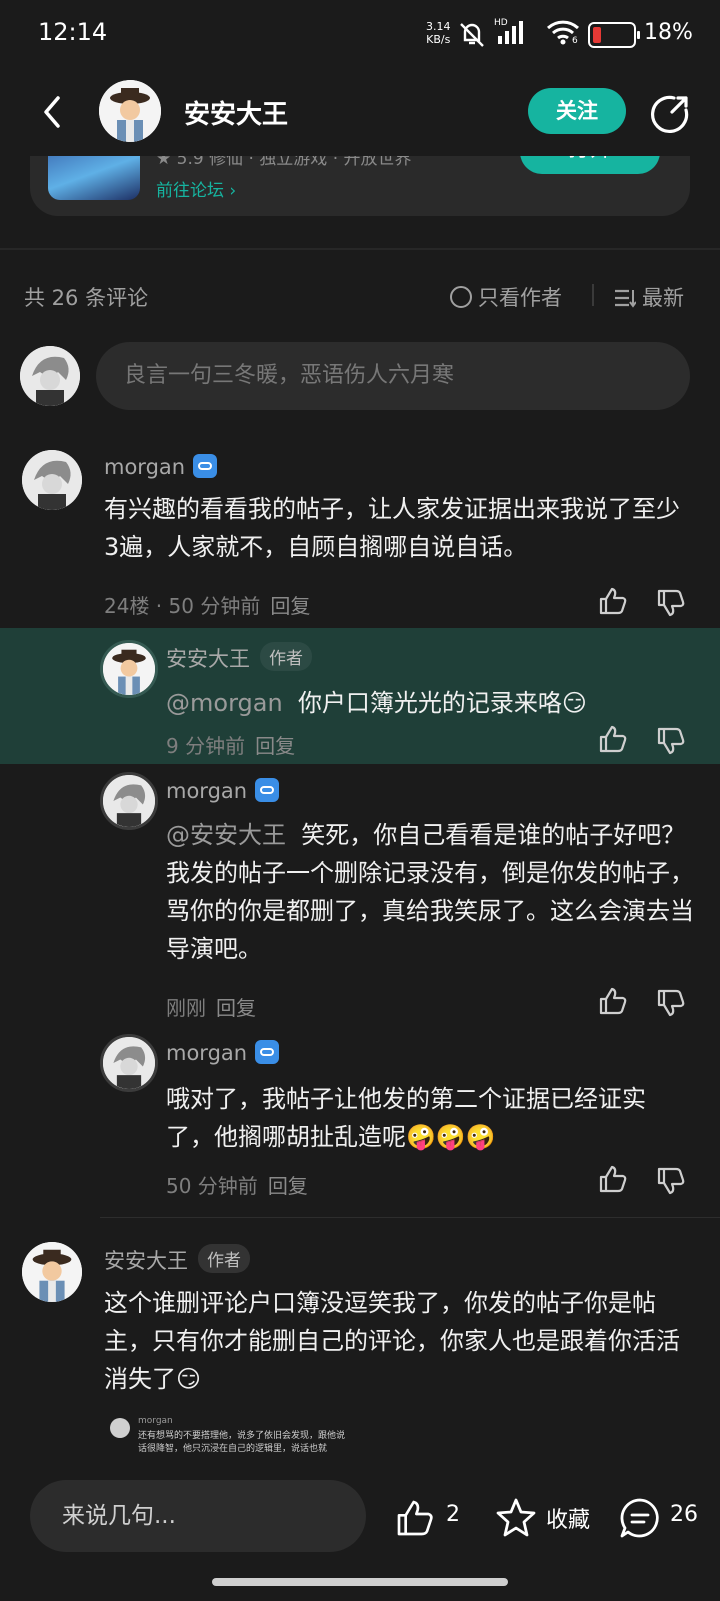 Image resolution: width=720 pixels, height=1601 pixels. Describe the element at coordinates (577, 111) in the screenshot. I see `follow-button: 关注` at that location.